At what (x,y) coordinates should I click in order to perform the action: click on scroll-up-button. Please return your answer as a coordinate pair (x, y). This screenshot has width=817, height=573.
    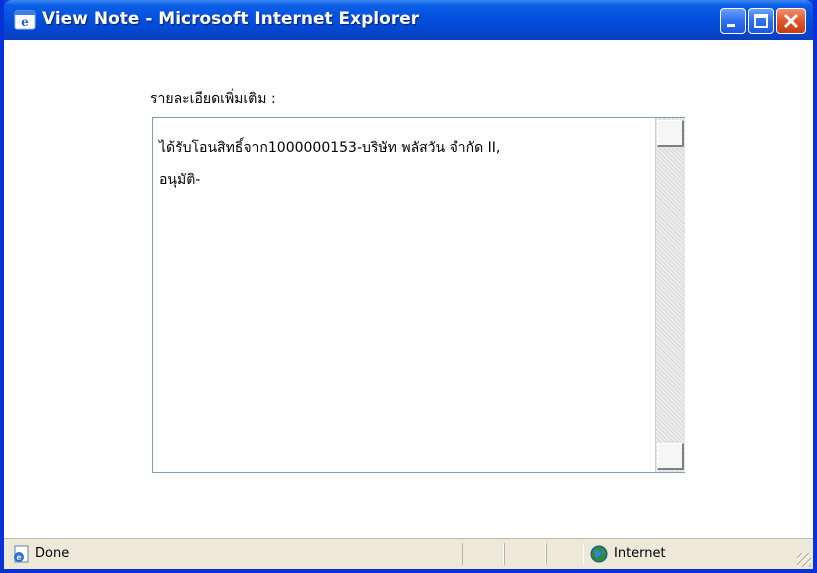
    Looking at the image, I should click on (670, 133).